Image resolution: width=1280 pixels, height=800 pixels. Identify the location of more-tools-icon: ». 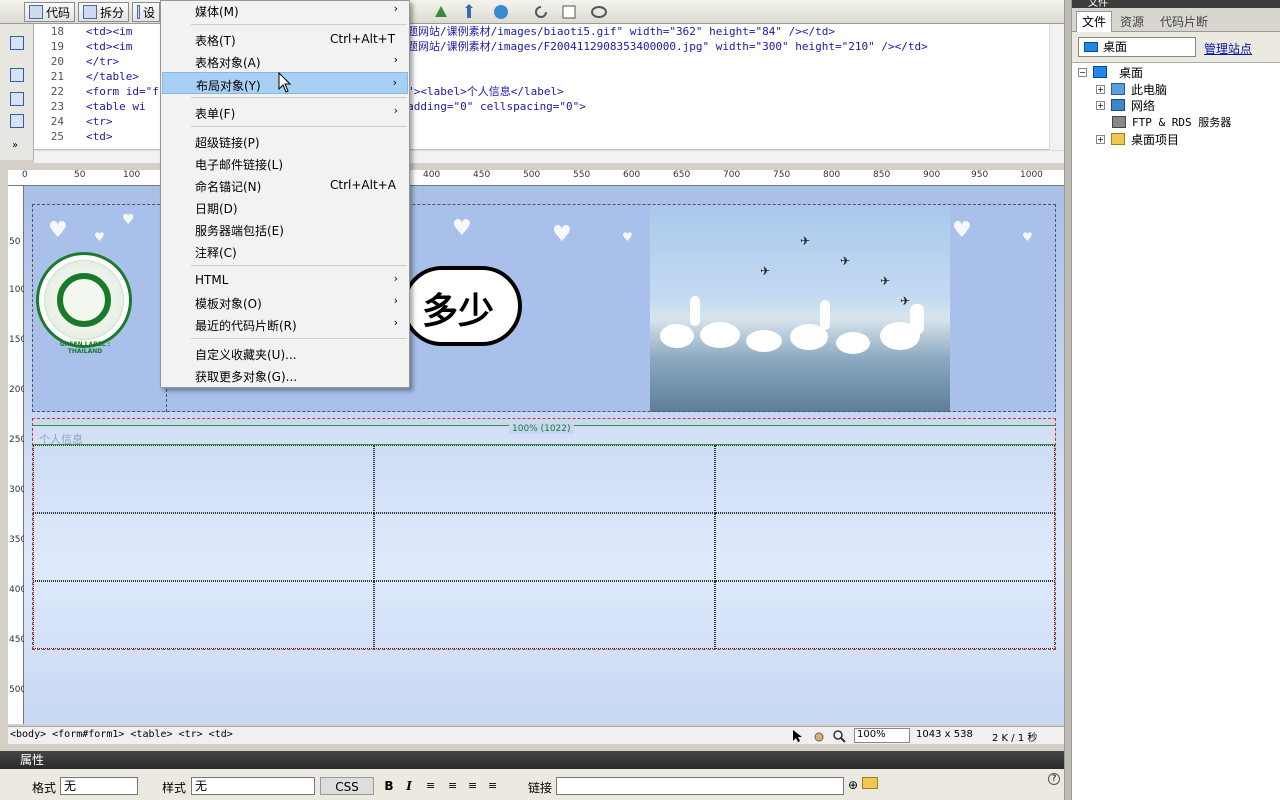
(15, 145).